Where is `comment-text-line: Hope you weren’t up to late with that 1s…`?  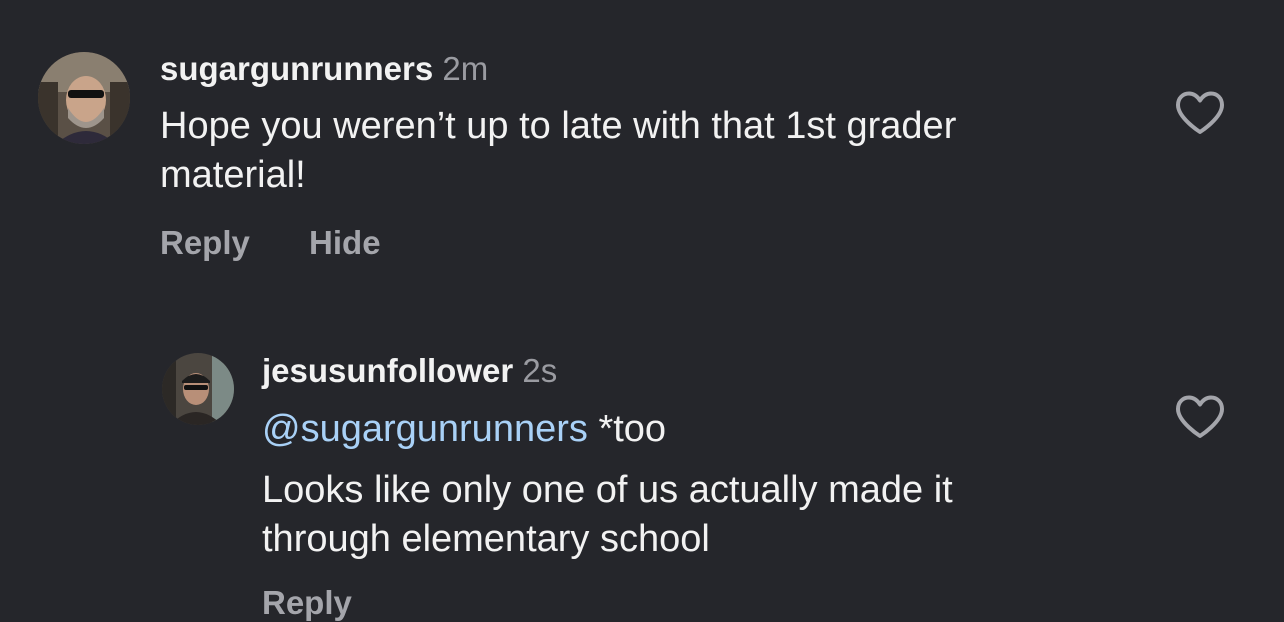 comment-text-line: Hope you weren’t up to late with that 1s… is located at coordinates (558, 126).